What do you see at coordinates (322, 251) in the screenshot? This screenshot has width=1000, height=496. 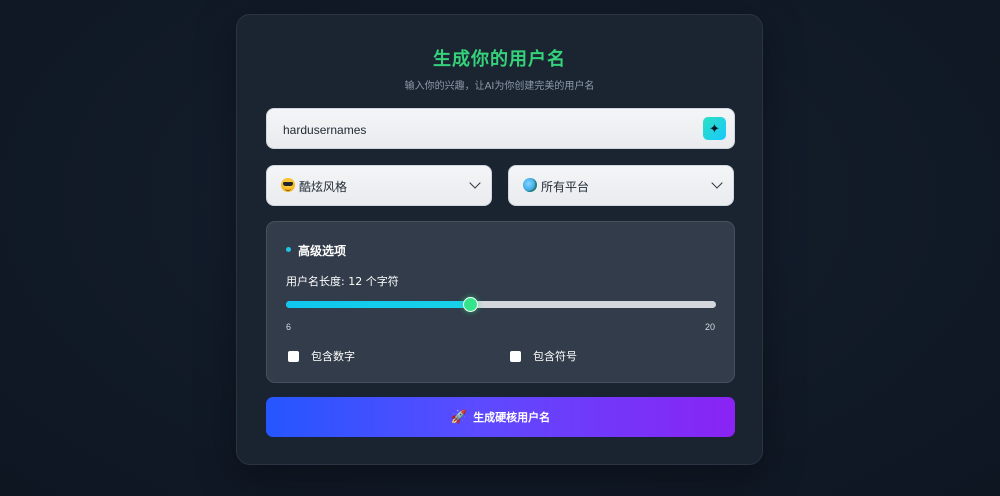 I see `advanced-options-title: 高级选项` at bounding box center [322, 251].